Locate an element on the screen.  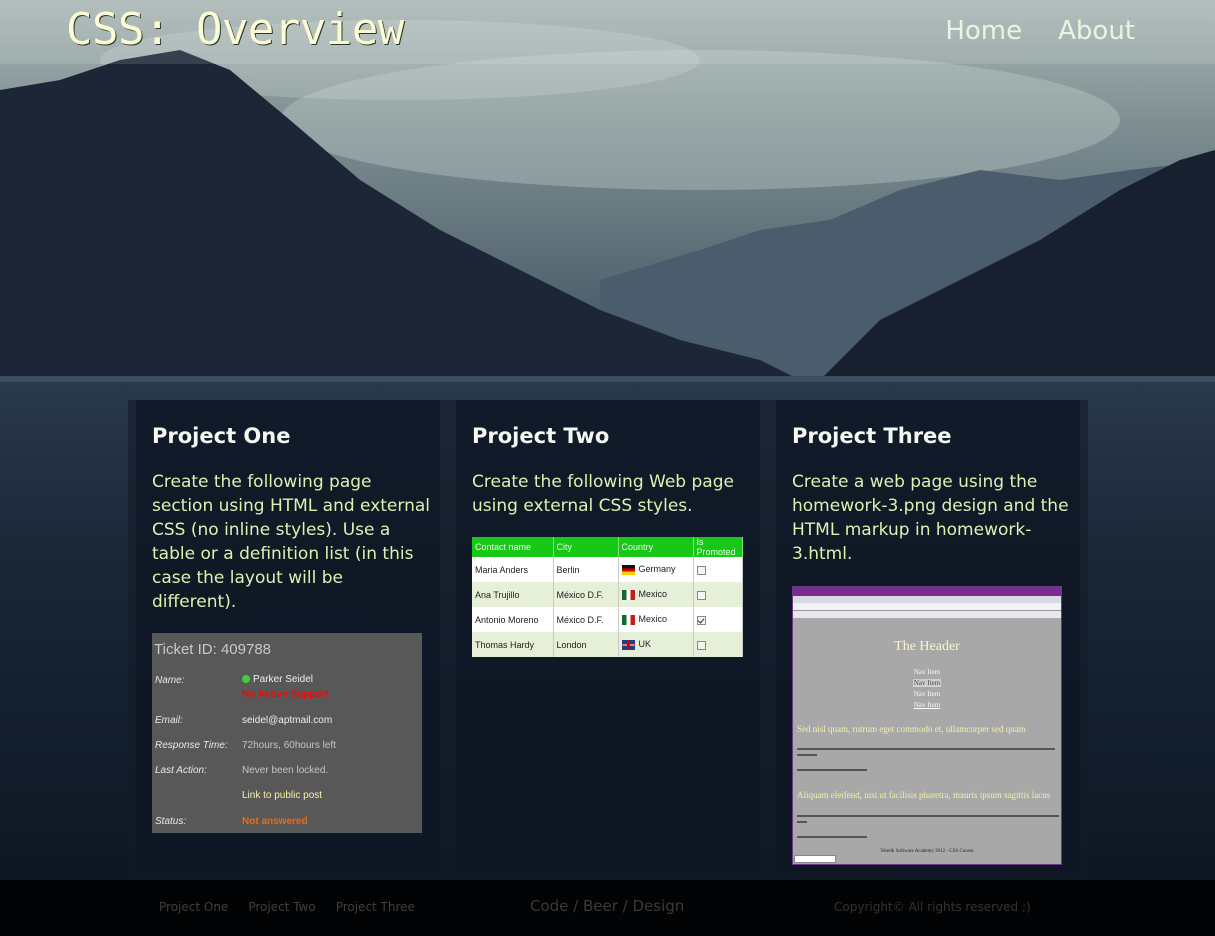
browser-tabbar is located at coordinates (927, 599).